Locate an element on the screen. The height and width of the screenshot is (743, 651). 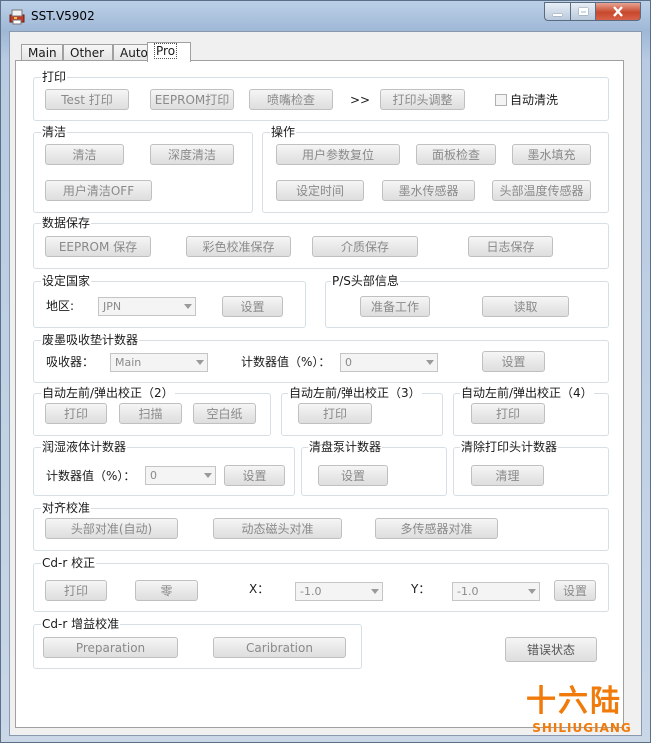
error-status-button: 错误状态 is located at coordinates (551, 649).